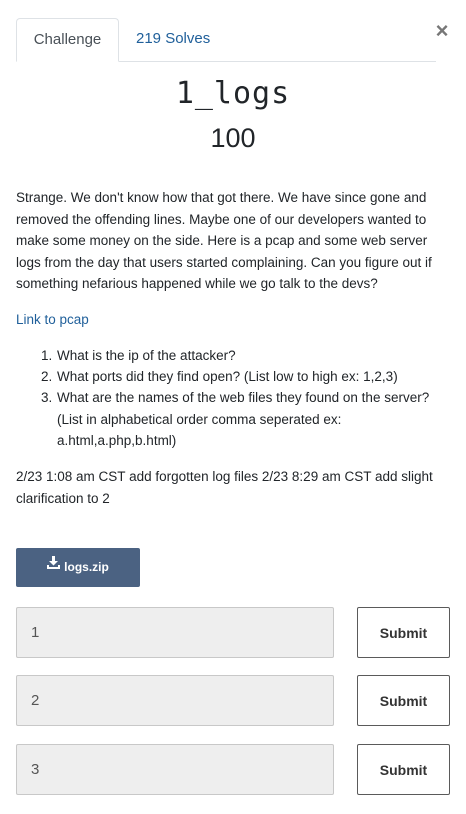 This screenshot has height=814, width=466. Describe the element at coordinates (54, 565) in the screenshot. I see `download-icon` at that location.